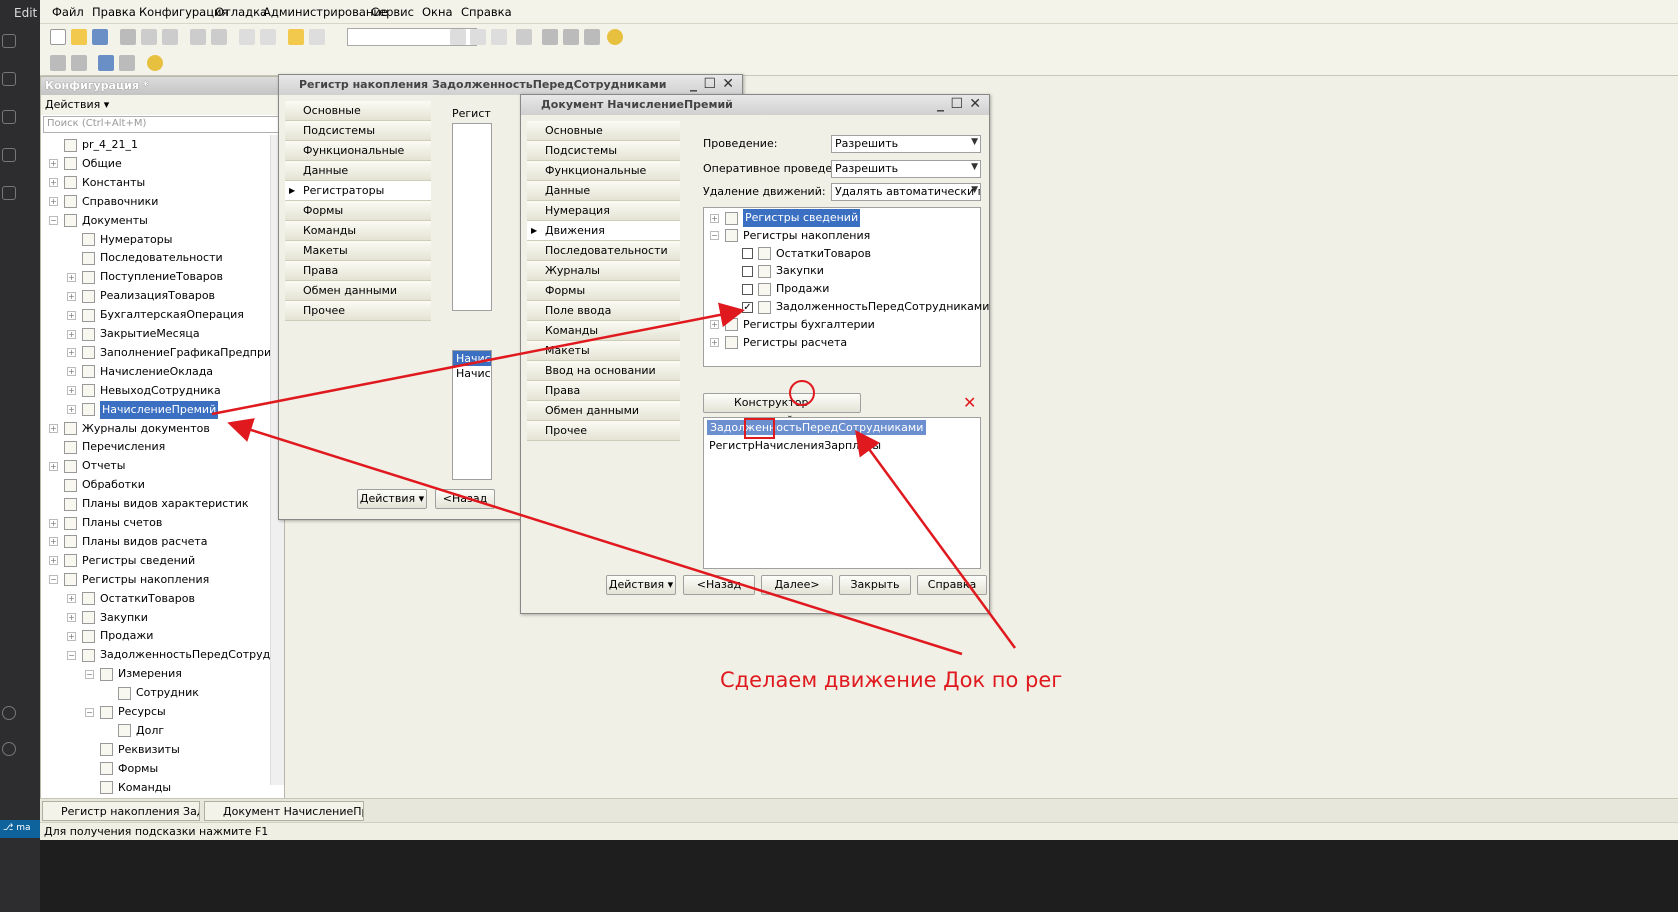  Describe the element at coordinates (603, 251) in the screenshot. I see `nav-item: Последовательности` at that location.